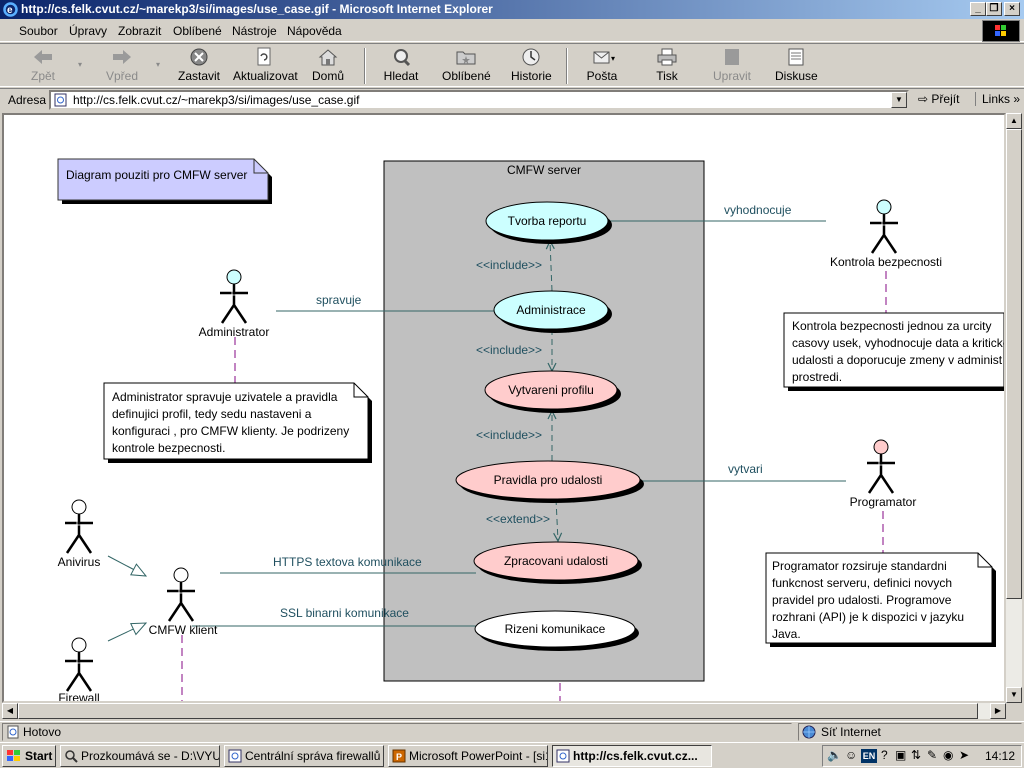 The image size is (1024, 768). I want to click on stop-button: Zastavit, so click(199, 67).